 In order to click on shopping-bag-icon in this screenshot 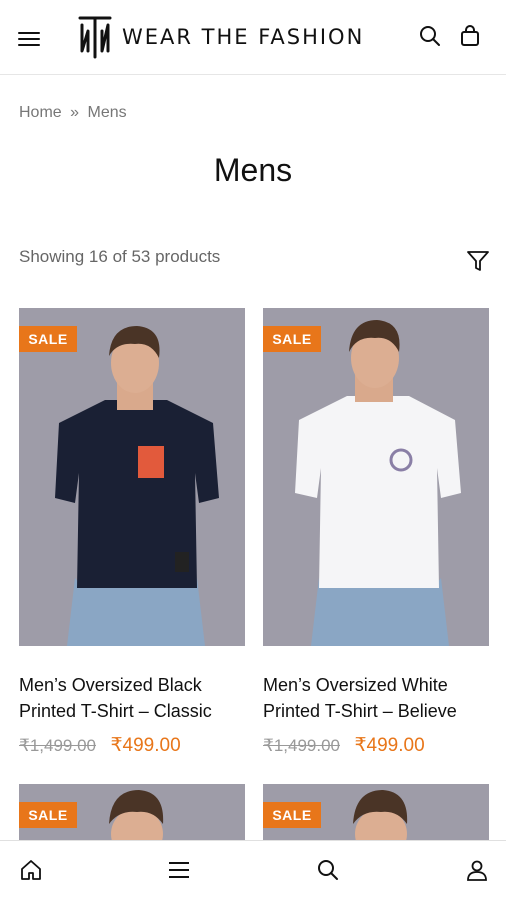, I will do `click(470, 36)`.